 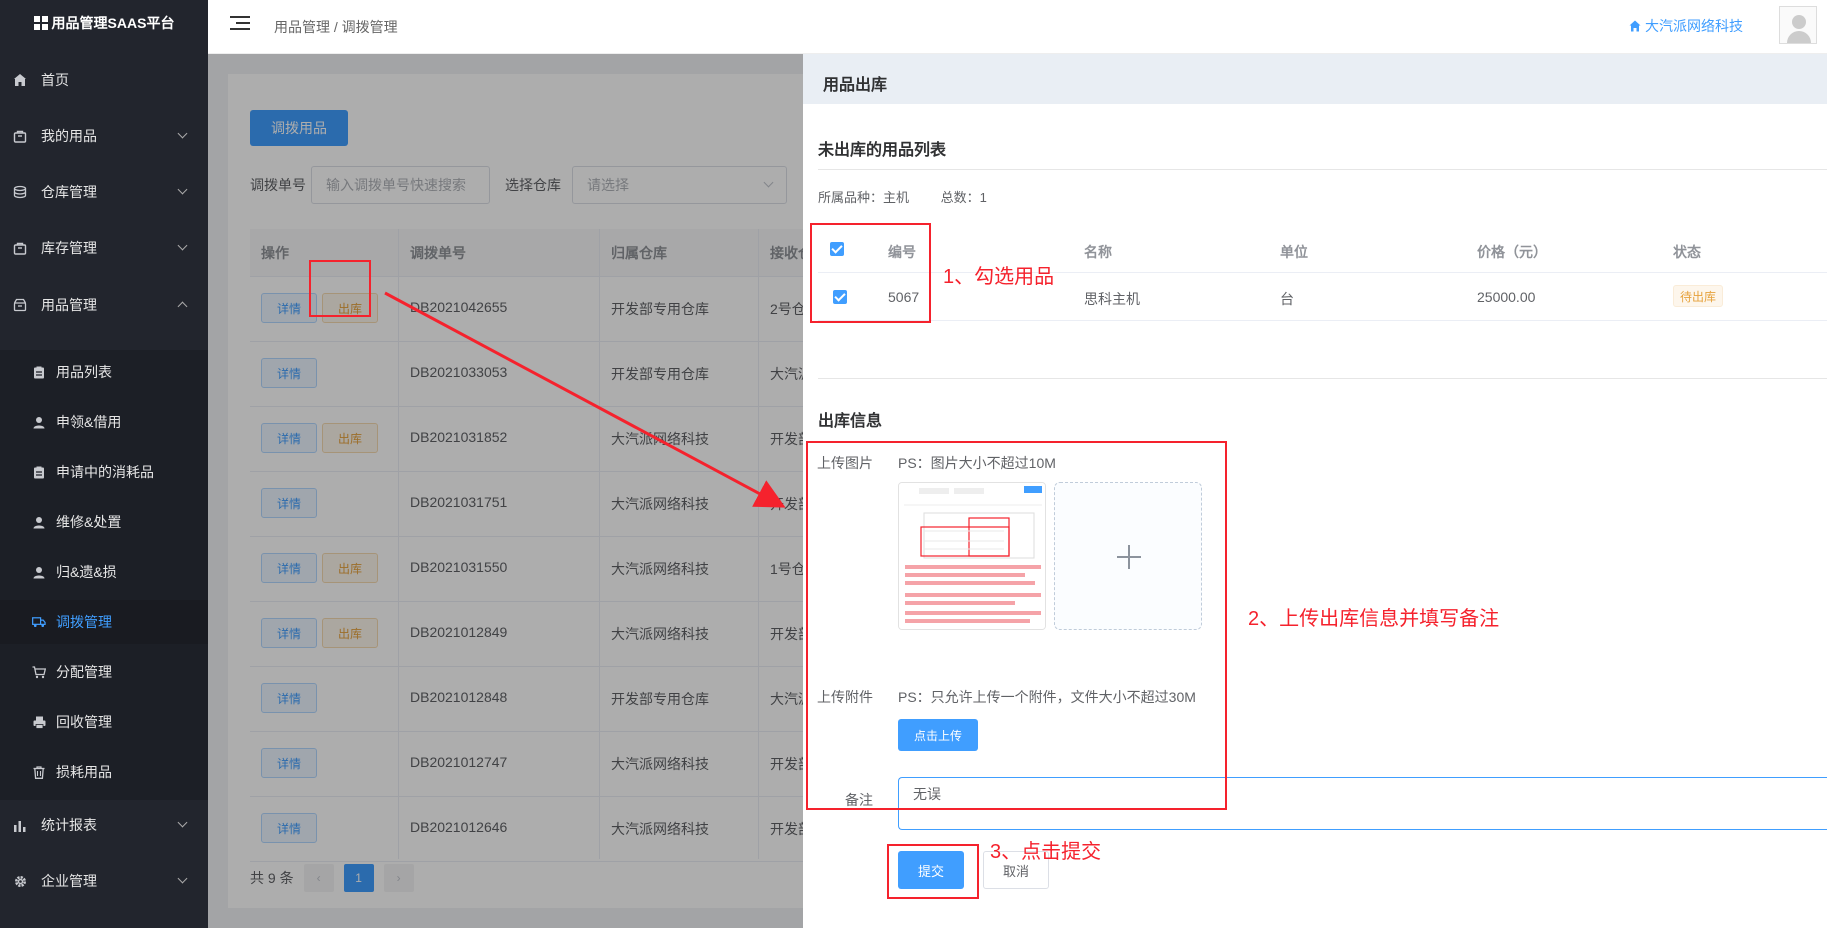 What do you see at coordinates (585, 399) in the screenshot?
I see `annotation-arrow` at bounding box center [585, 399].